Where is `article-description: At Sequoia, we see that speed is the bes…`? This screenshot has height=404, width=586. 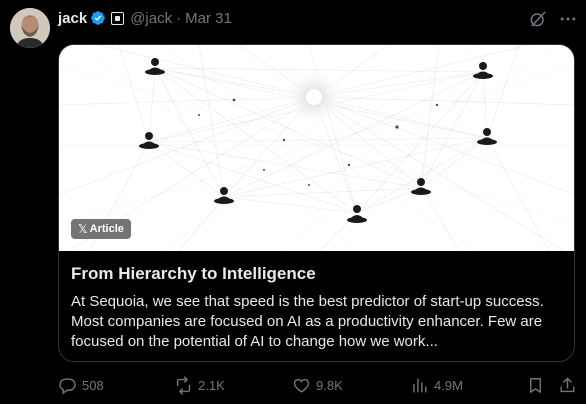 article-description: At Sequoia, we see that speed is the bes… is located at coordinates (307, 321).